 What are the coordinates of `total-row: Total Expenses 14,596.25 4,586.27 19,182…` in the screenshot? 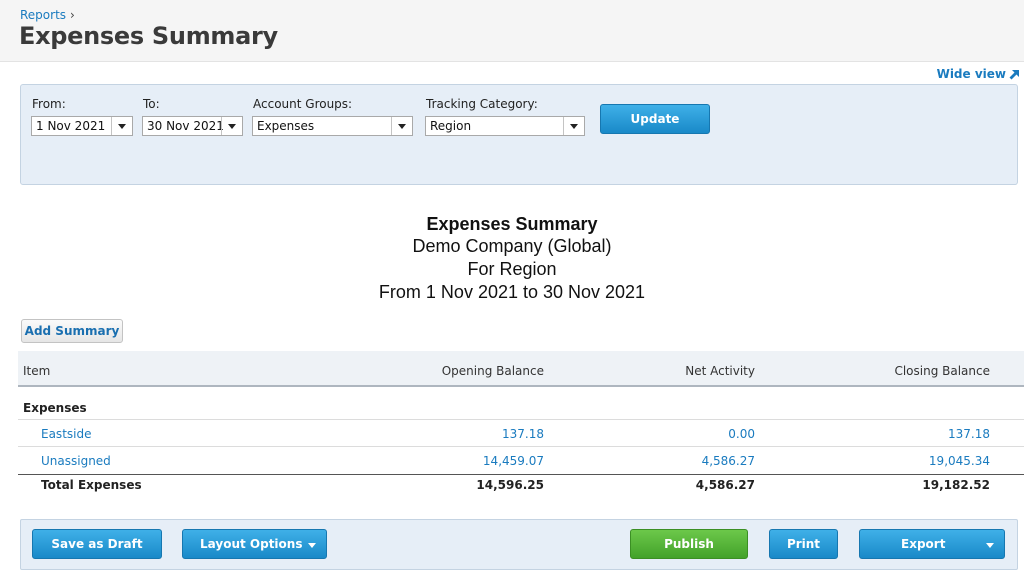 It's located at (521, 485).